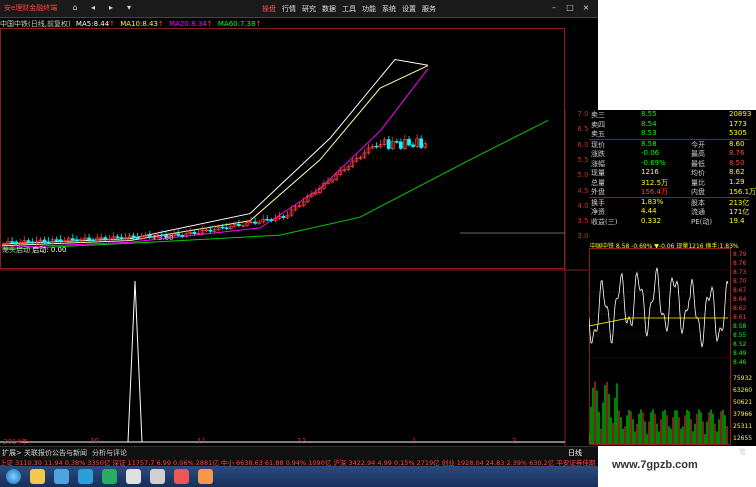 This screenshot has width=756, height=487. I want to click on quote-label: 内盘, so click(698, 192).